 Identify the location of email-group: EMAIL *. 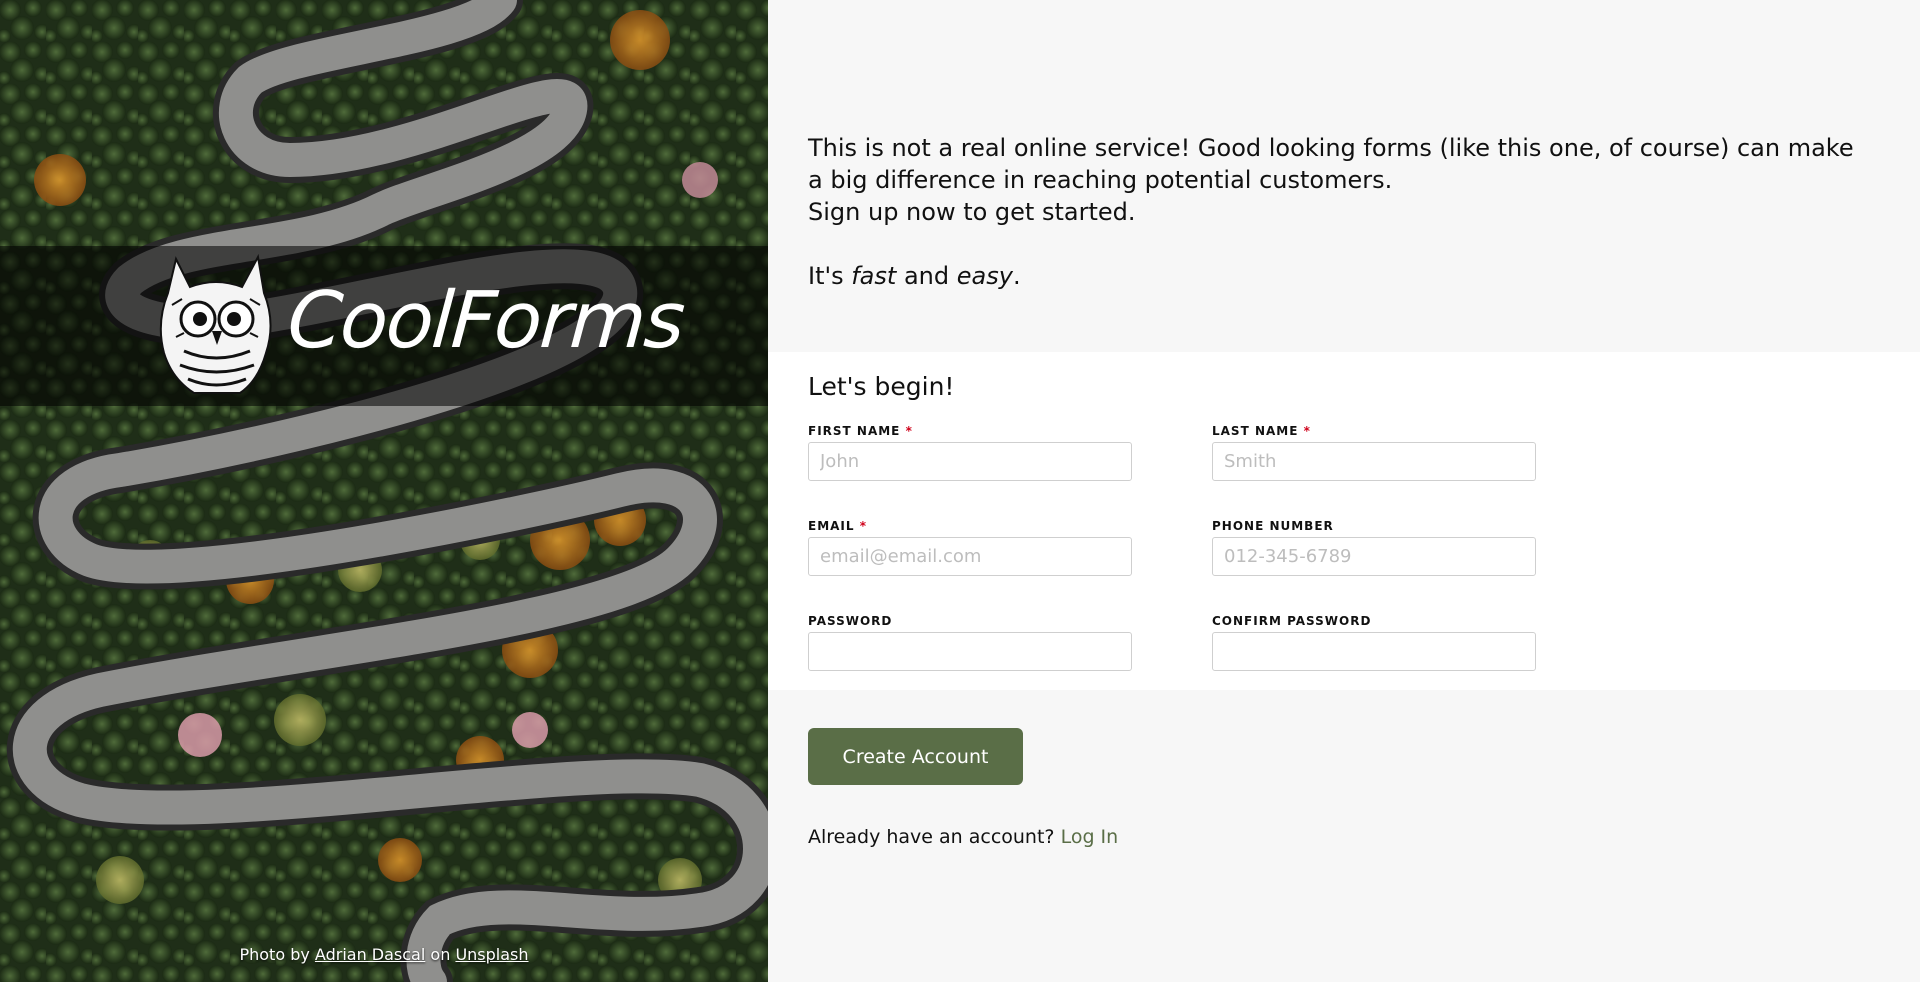
(970, 547).